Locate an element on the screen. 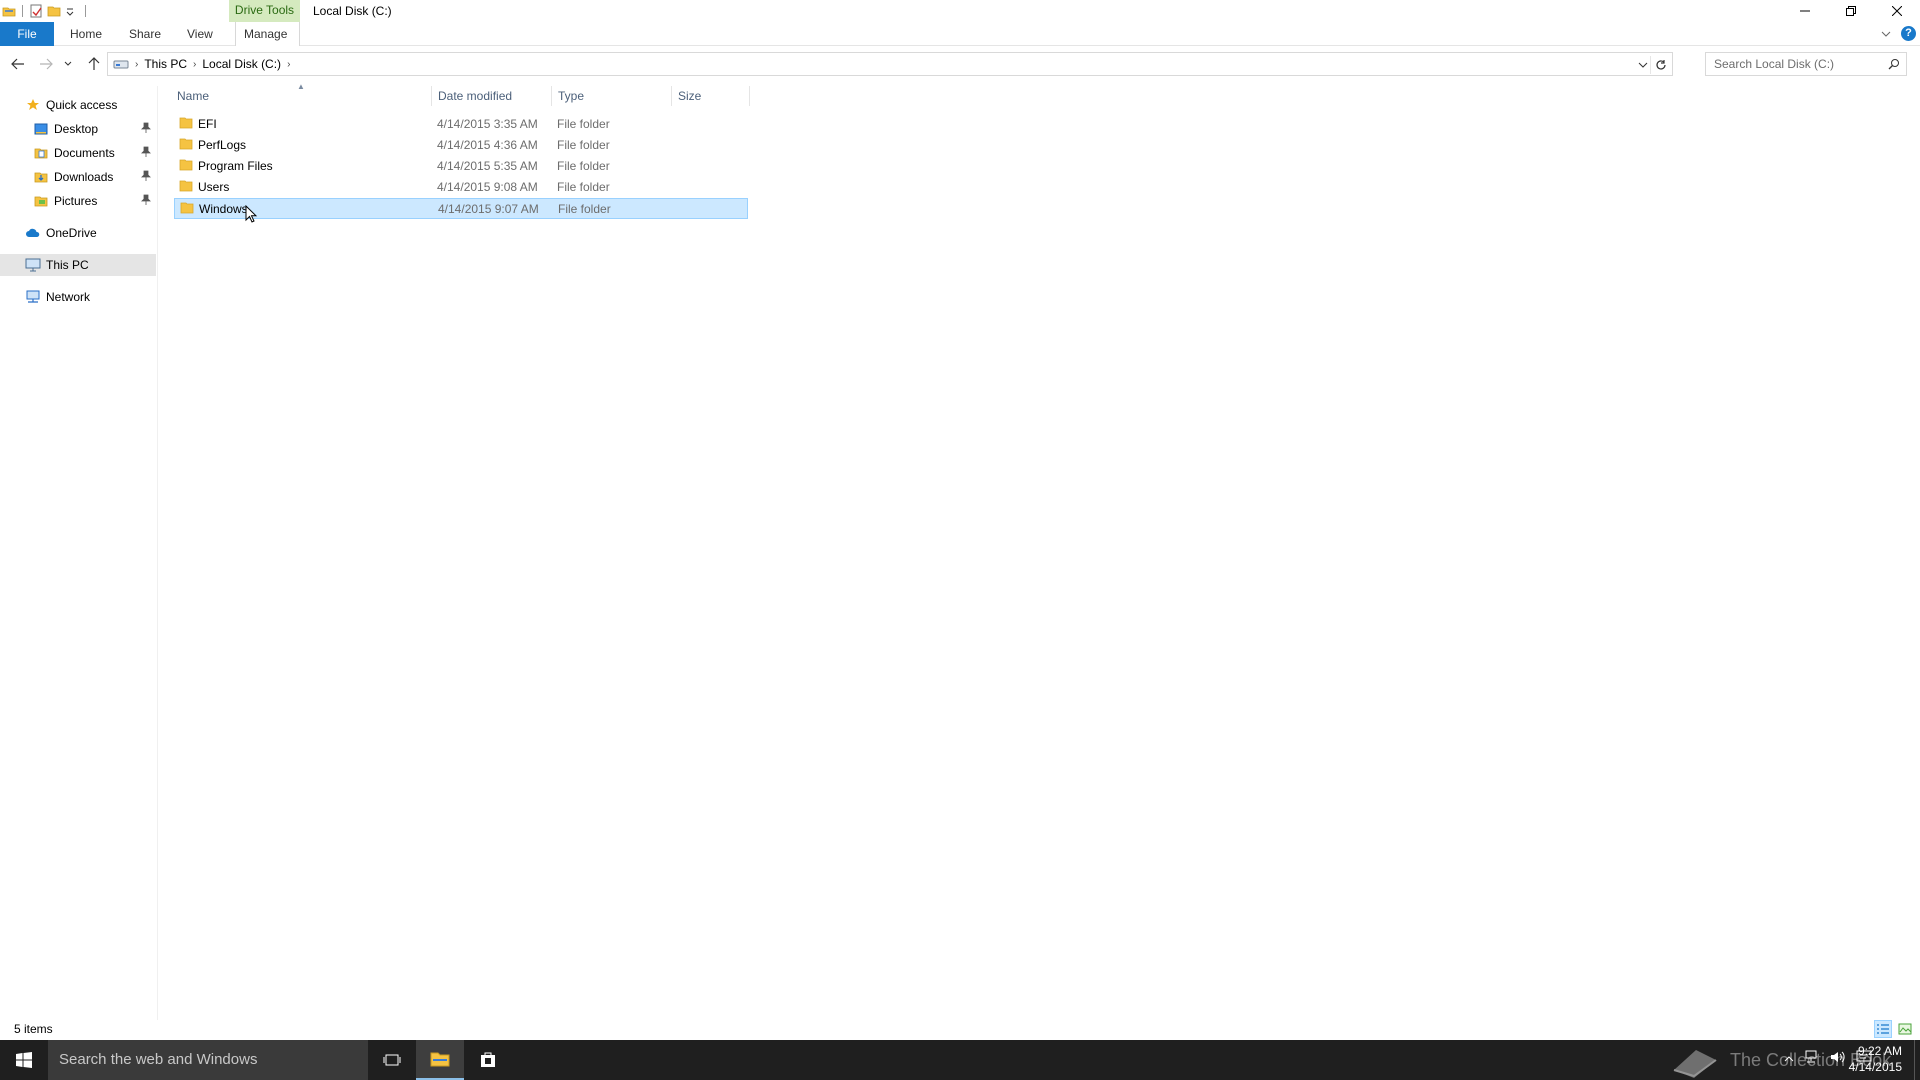 This screenshot has width=1920, height=1080. tab-file: File is located at coordinates (27, 34).